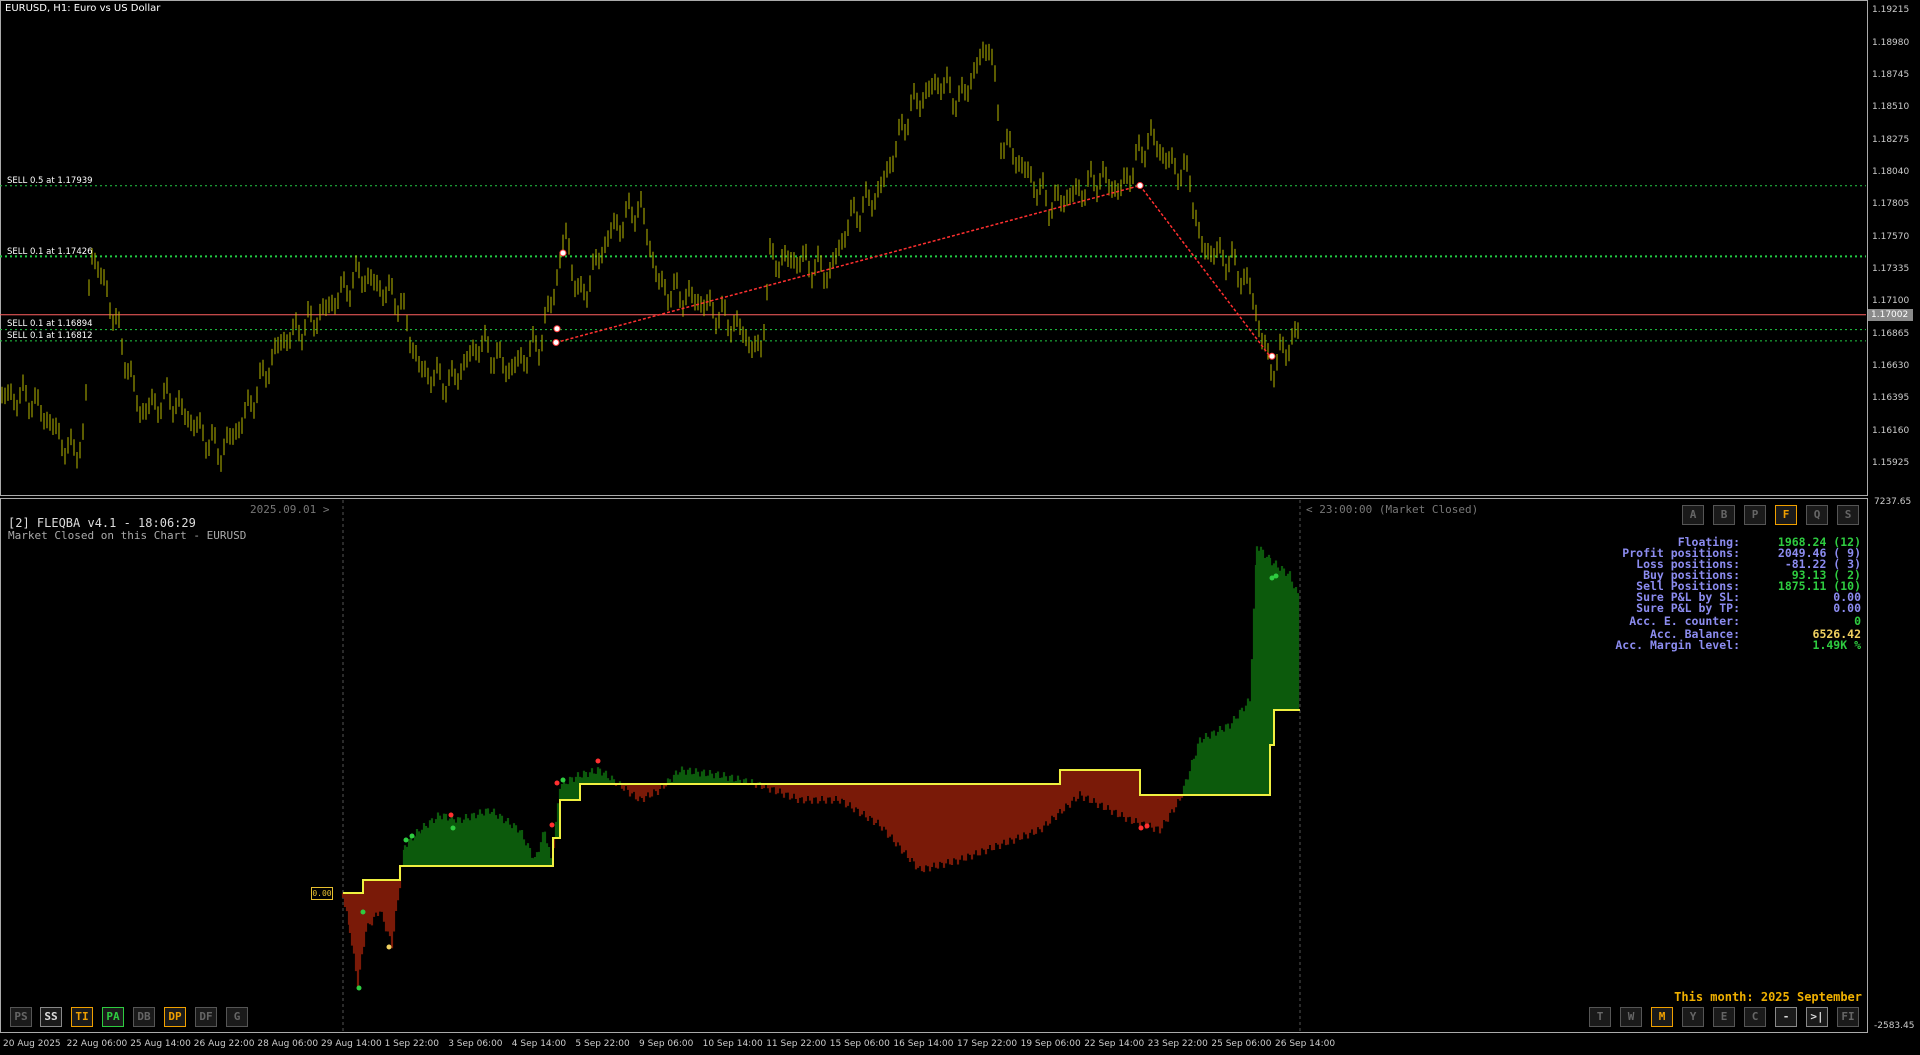 The height and width of the screenshot is (1055, 1920). Describe the element at coordinates (1177, 1044) in the screenshot. I see `time-axis-tick: 23 Sep 22:00` at that location.